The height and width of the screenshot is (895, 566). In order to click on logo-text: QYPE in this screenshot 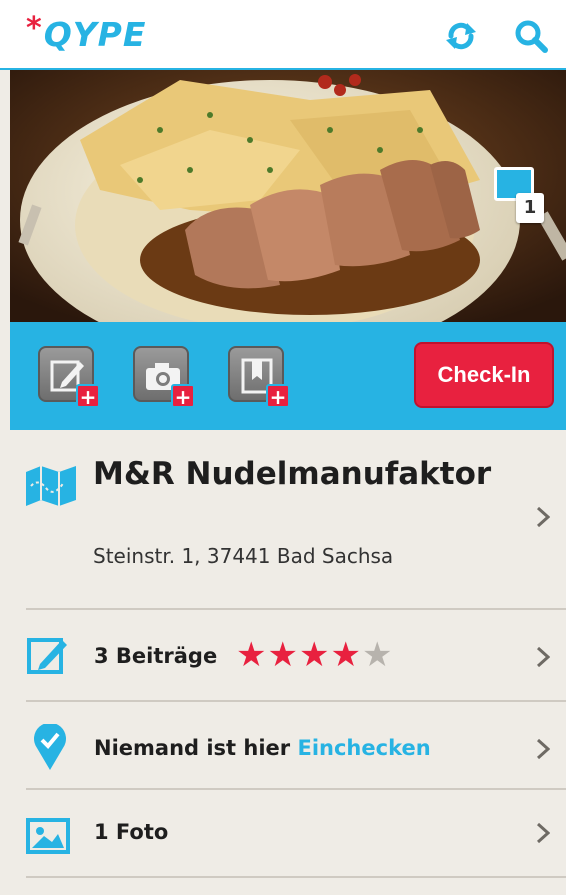, I will do `click(95, 34)`.